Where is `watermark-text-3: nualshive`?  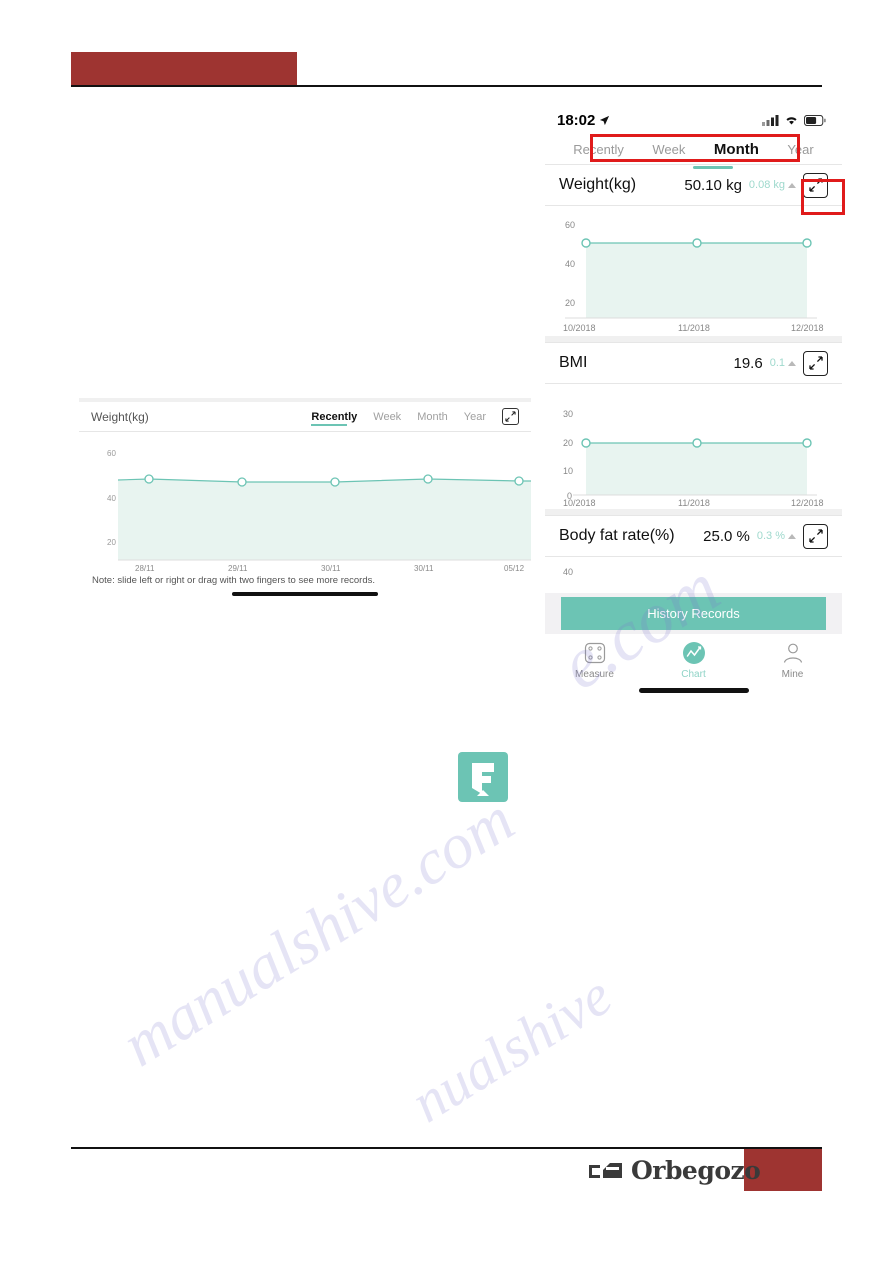
watermark-text-3: nualshive is located at coordinates (511, 1048).